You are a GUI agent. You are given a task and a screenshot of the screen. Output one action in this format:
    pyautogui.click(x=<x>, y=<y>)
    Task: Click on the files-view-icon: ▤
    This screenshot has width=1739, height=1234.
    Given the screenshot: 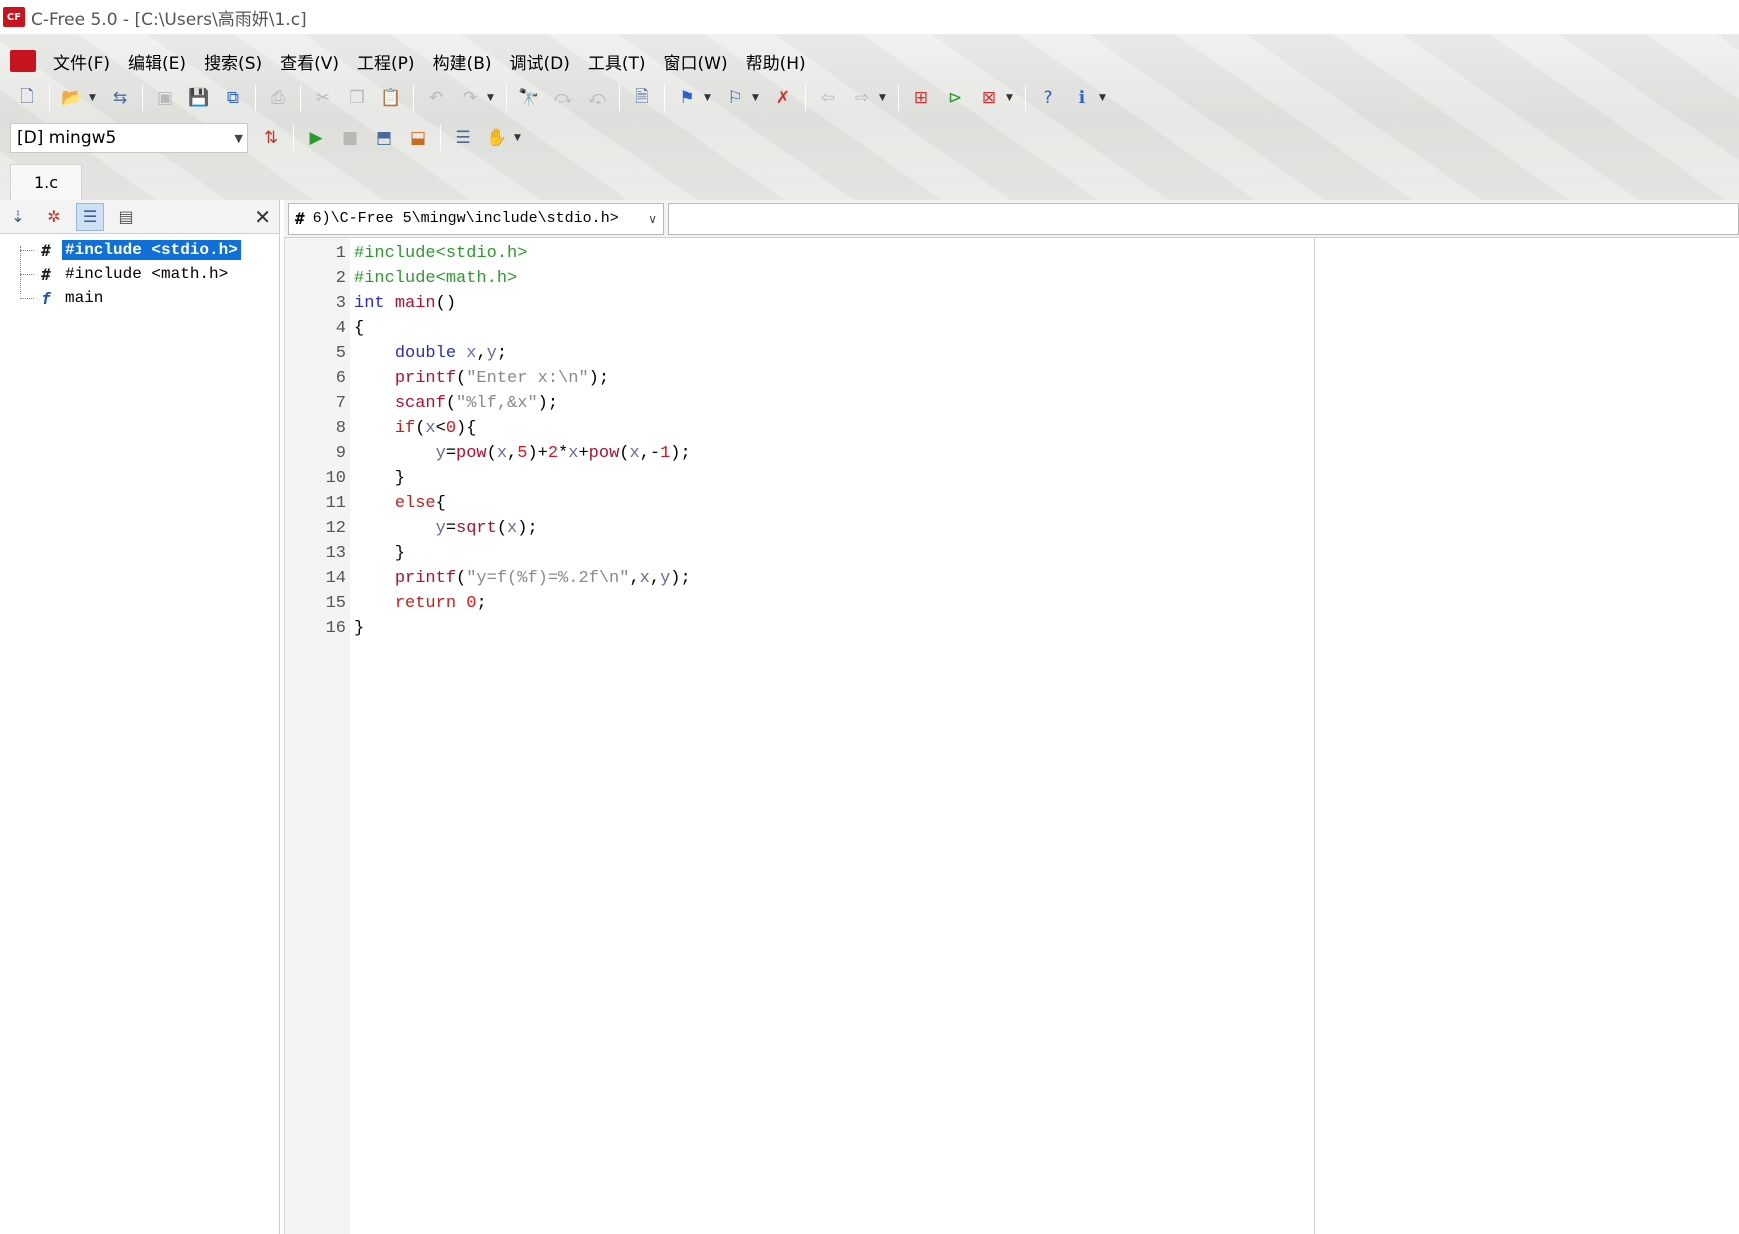 What is the action you would take?
    pyautogui.click(x=126, y=217)
    